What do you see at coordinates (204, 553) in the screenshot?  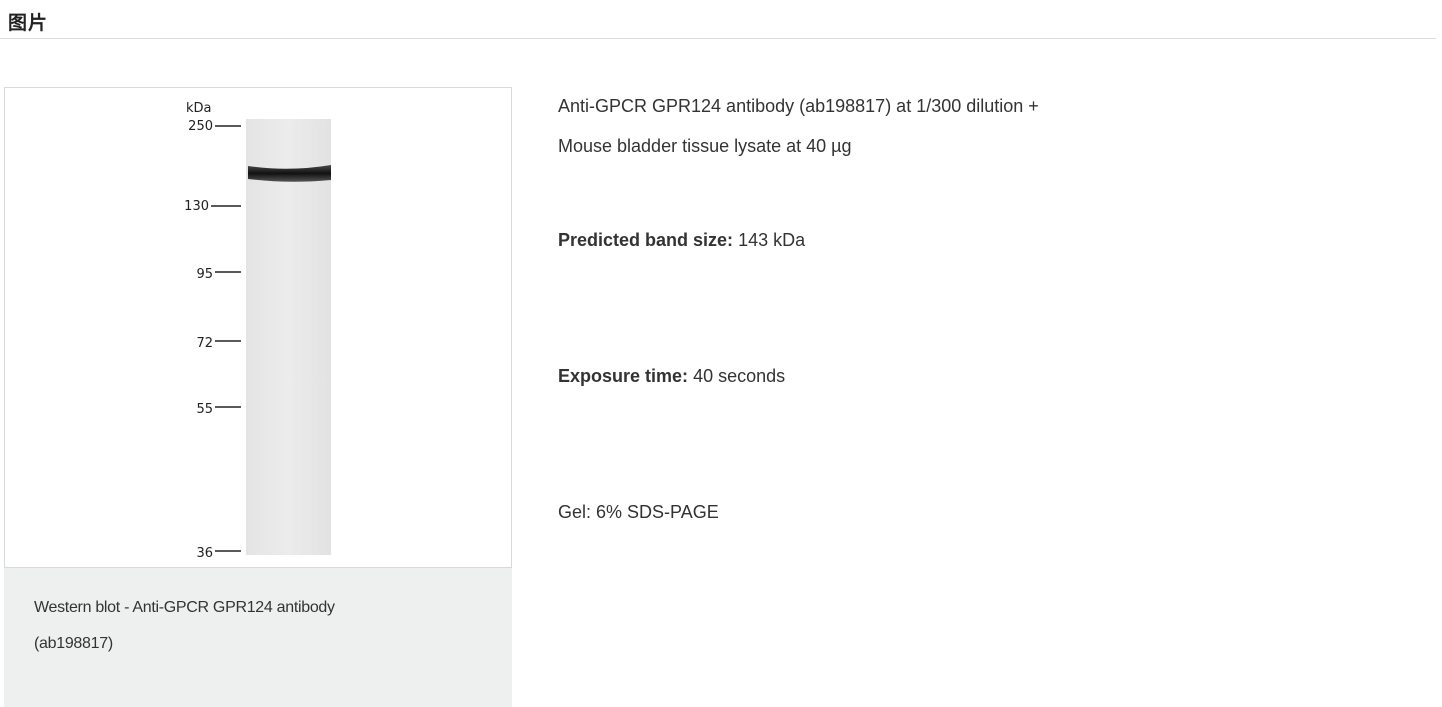 I see `marker-label: 36` at bounding box center [204, 553].